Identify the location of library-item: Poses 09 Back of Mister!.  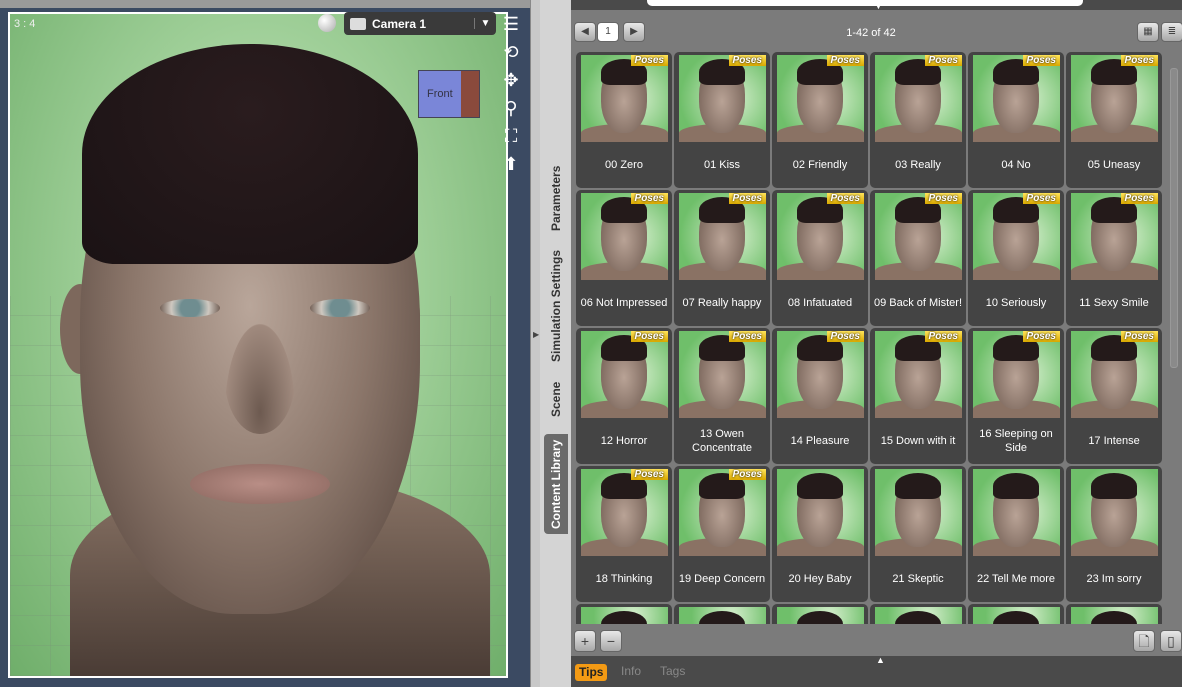
(918, 258).